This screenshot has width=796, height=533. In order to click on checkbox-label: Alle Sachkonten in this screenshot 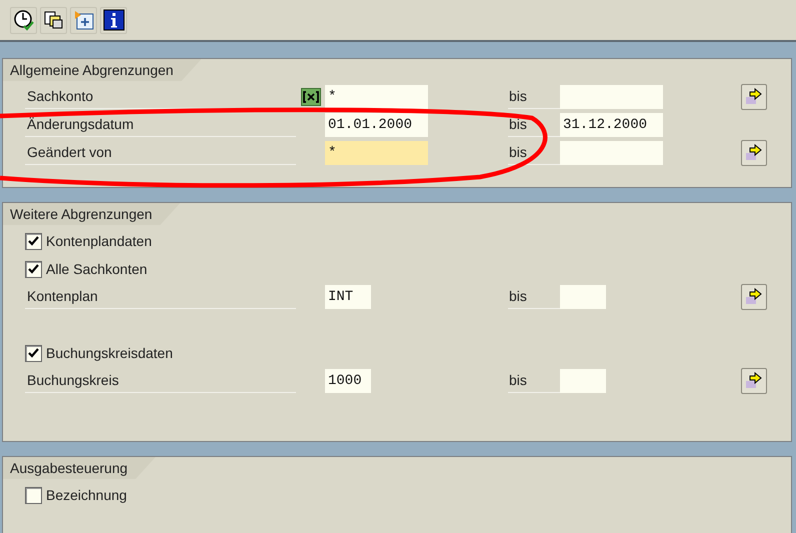, I will do `click(97, 269)`.